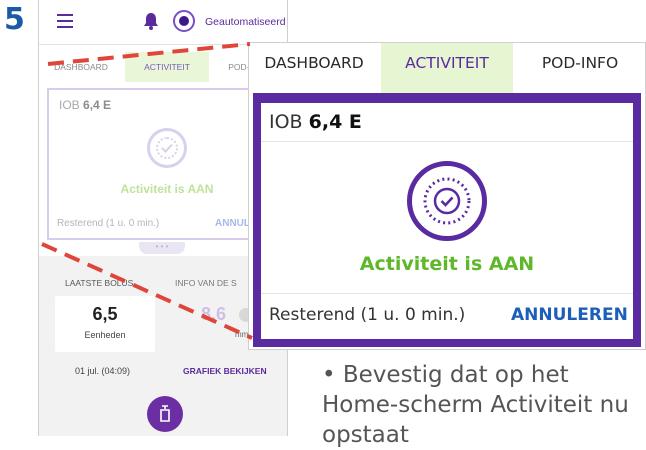 Image resolution: width=646 pixels, height=450 pixels. What do you see at coordinates (447, 264) in the screenshot?
I see `zoom-activity-status: Activiteit is AAN` at bounding box center [447, 264].